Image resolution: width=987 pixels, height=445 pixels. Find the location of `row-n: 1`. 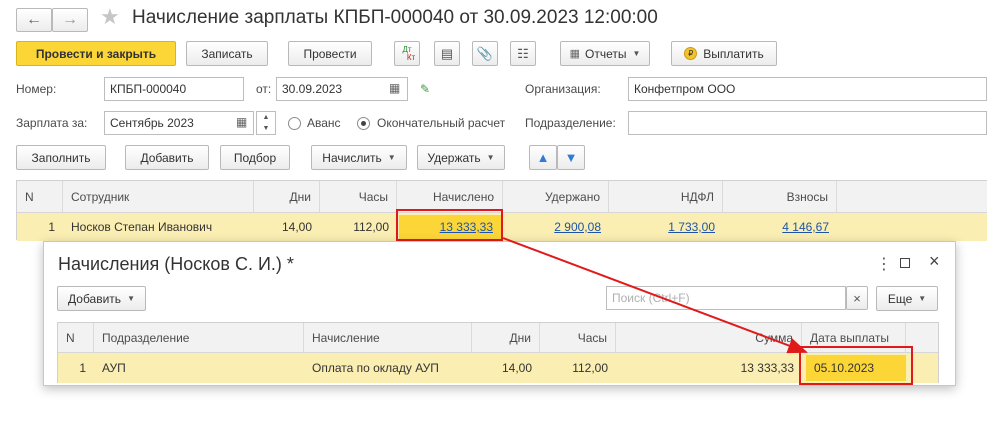

row-n: 1 is located at coordinates (51, 227).